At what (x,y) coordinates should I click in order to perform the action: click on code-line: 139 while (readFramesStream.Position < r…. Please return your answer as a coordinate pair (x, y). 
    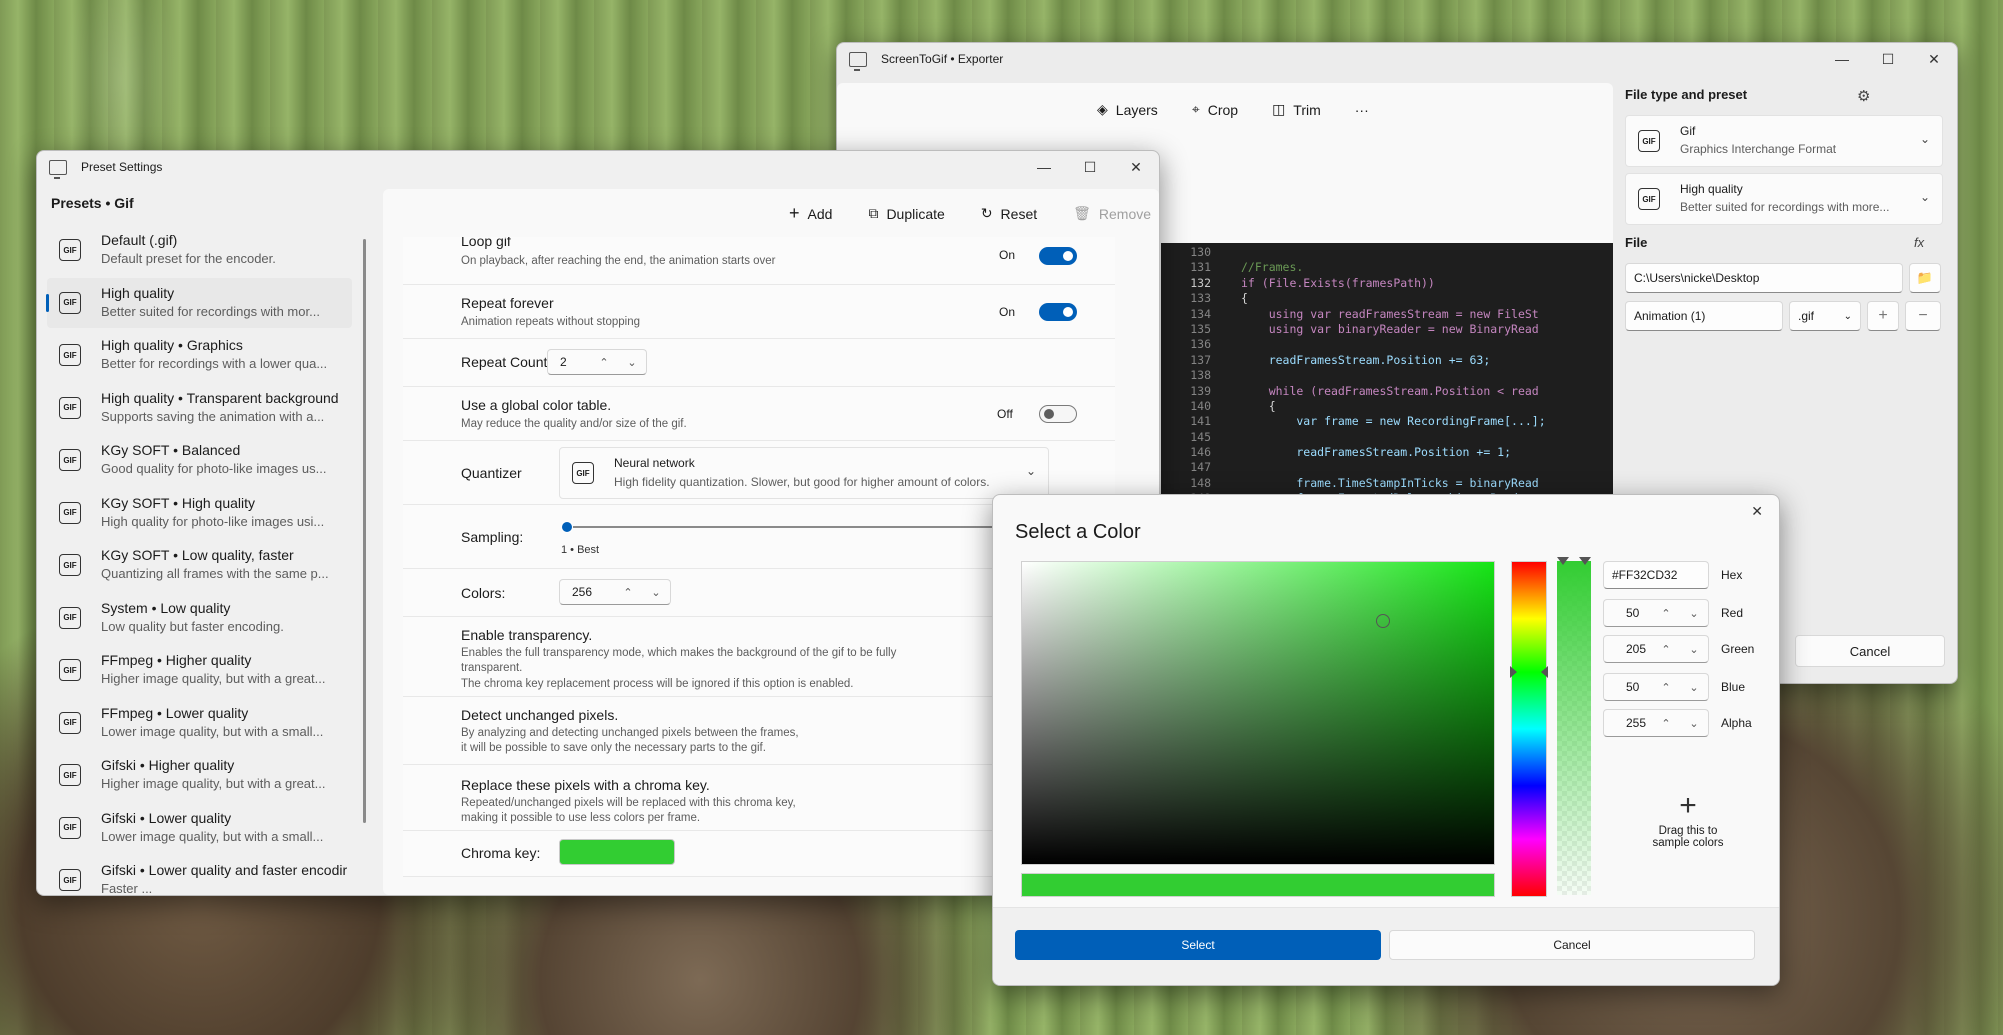
    Looking at the image, I should click on (1387, 391).